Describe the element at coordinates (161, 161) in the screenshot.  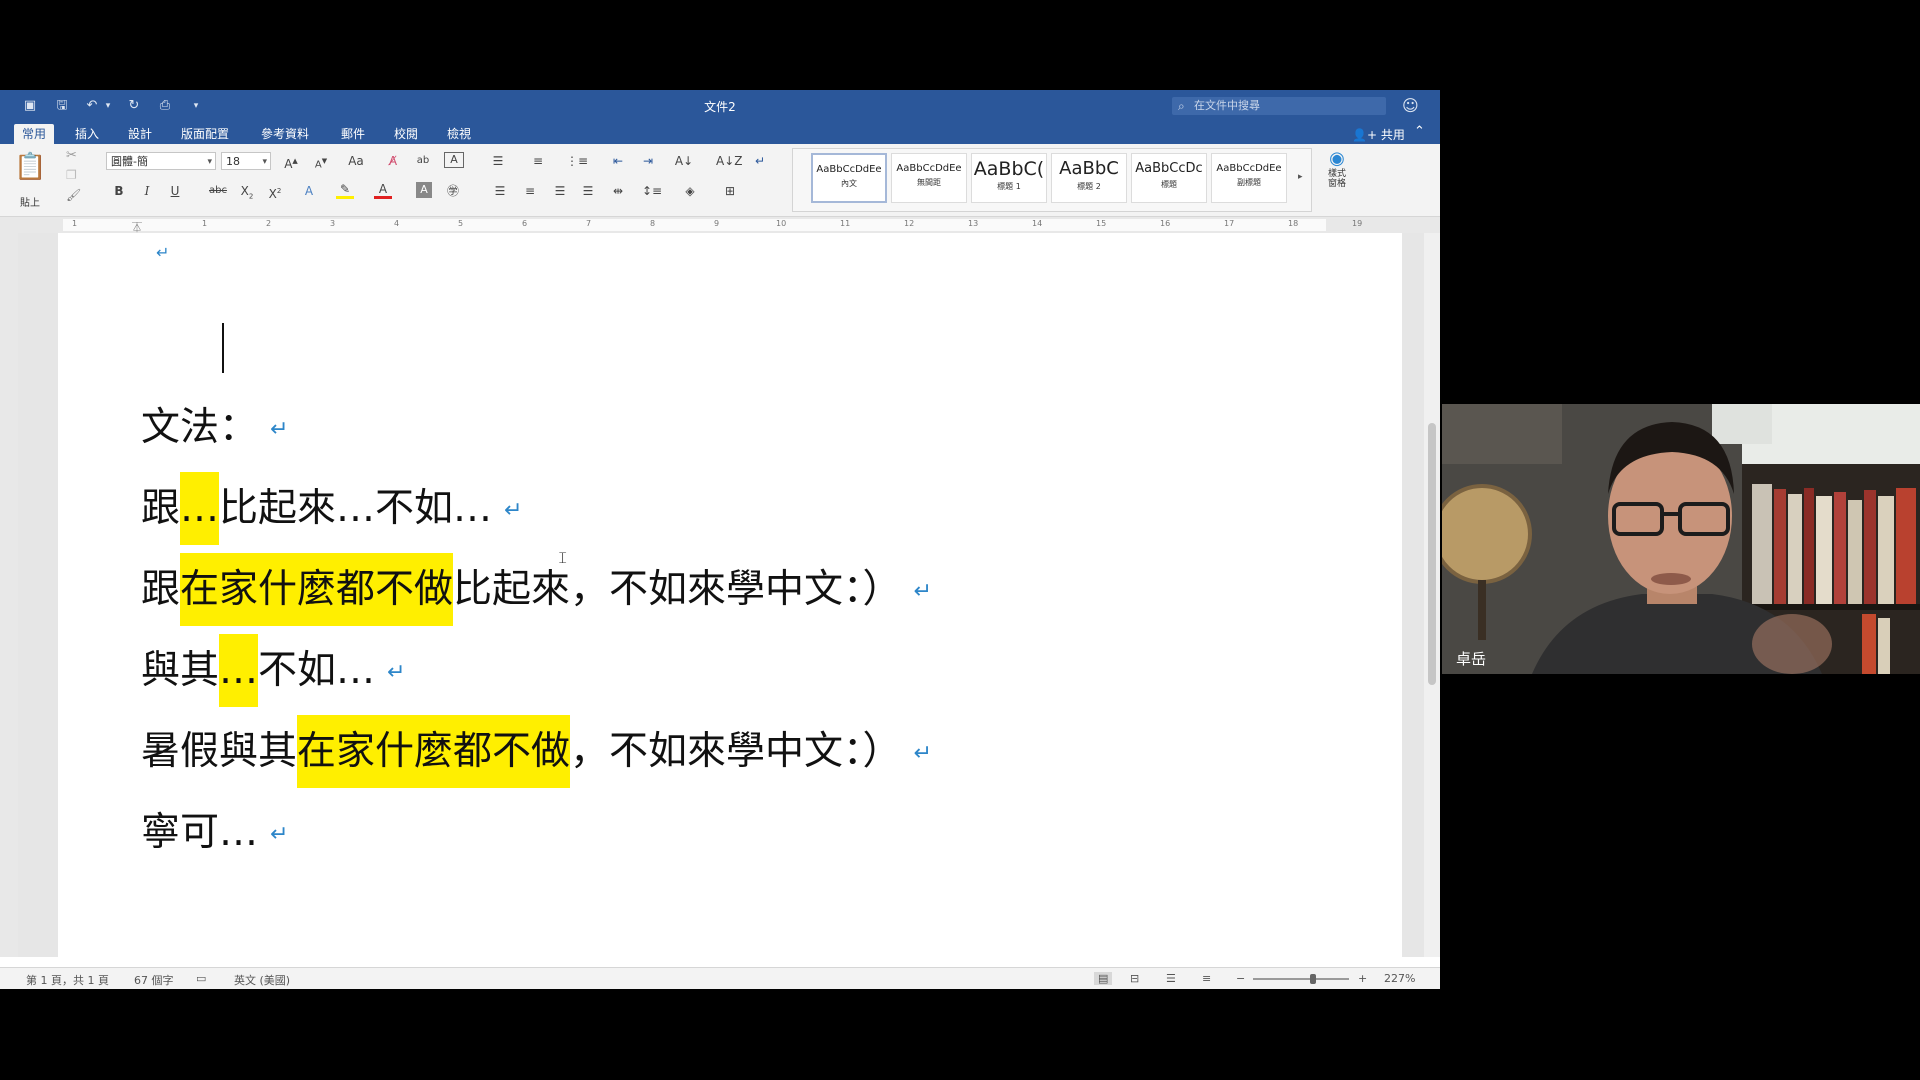
I see `font-name-select: 圓體-簡` at that location.